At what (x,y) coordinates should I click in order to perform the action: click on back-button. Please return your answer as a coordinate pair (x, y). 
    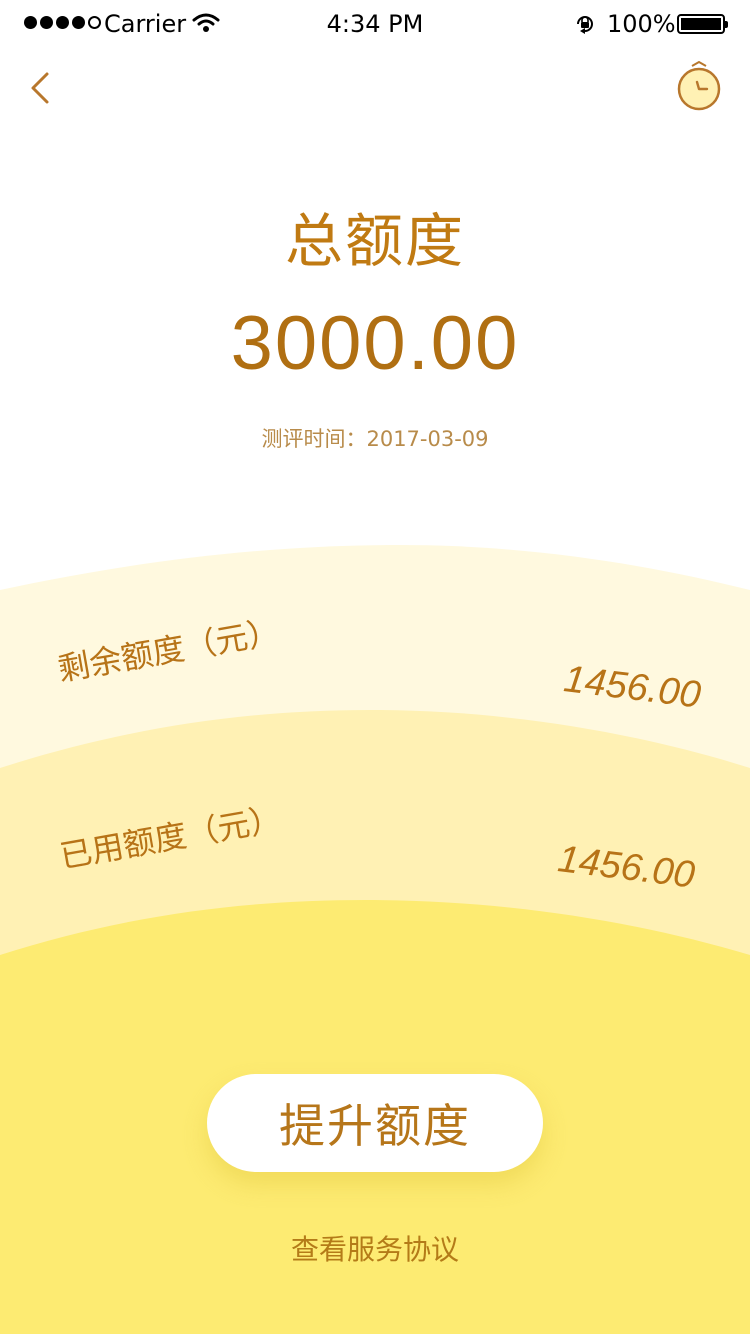
    Looking at the image, I should click on (42, 88).